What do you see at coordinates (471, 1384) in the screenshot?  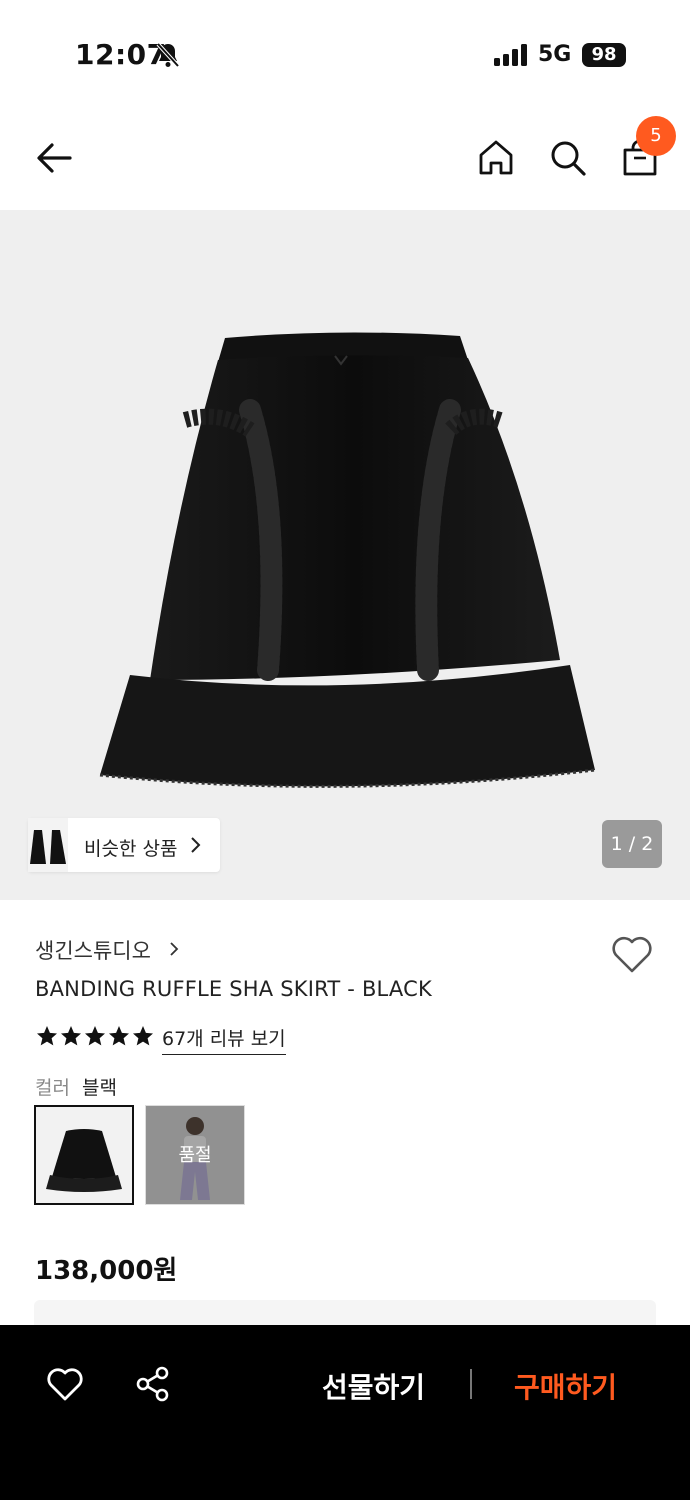 I see `button-divider` at bounding box center [471, 1384].